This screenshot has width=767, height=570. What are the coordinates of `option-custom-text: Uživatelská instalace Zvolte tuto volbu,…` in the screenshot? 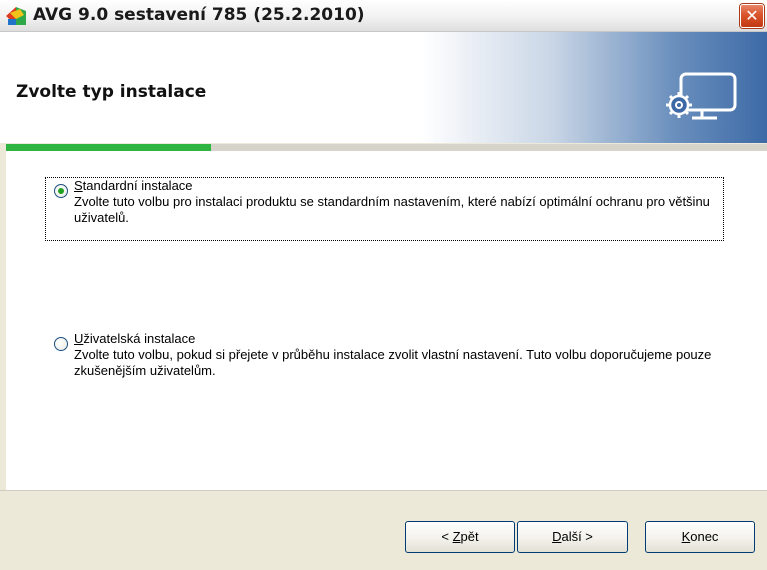 It's located at (399, 355).